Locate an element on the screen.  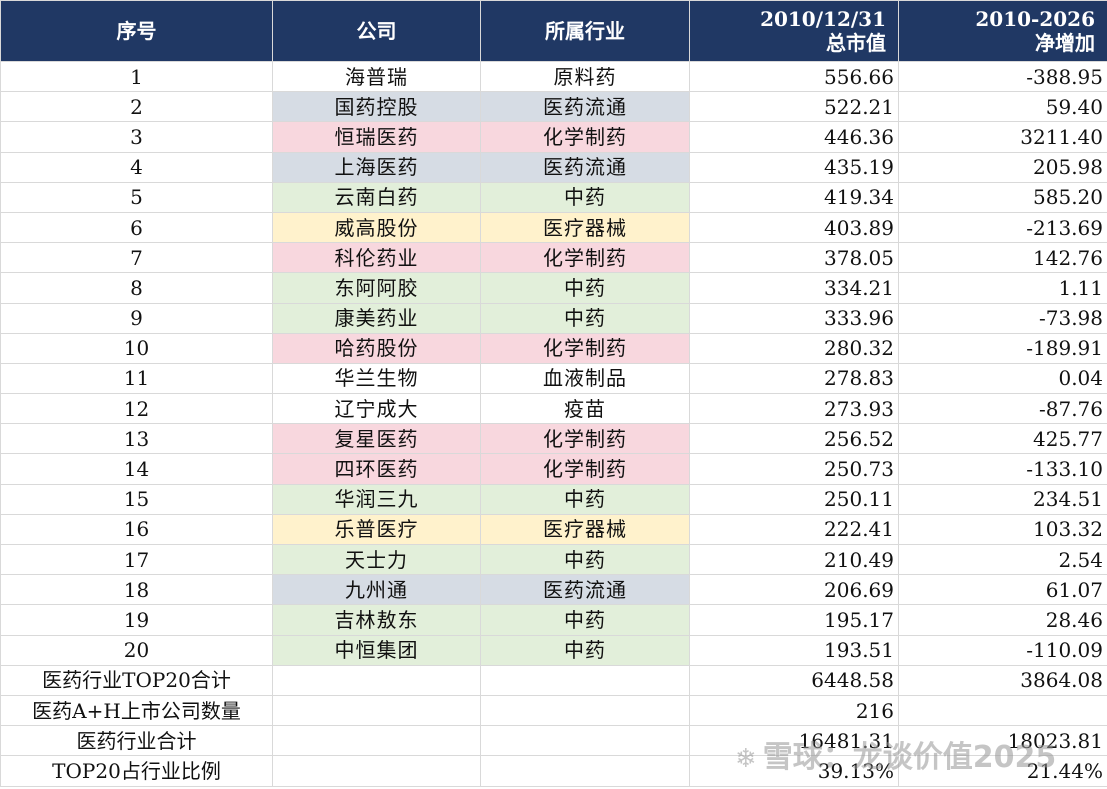
net-increase-cell: 0.04 is located at coordinates (1002, 378).